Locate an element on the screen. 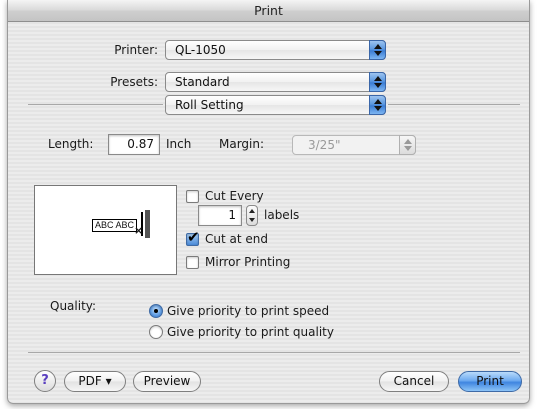 The width and height of the screenshot is (537, 409). cut-at-end-checkbox: ✔ is located at coordinates (193, 237).